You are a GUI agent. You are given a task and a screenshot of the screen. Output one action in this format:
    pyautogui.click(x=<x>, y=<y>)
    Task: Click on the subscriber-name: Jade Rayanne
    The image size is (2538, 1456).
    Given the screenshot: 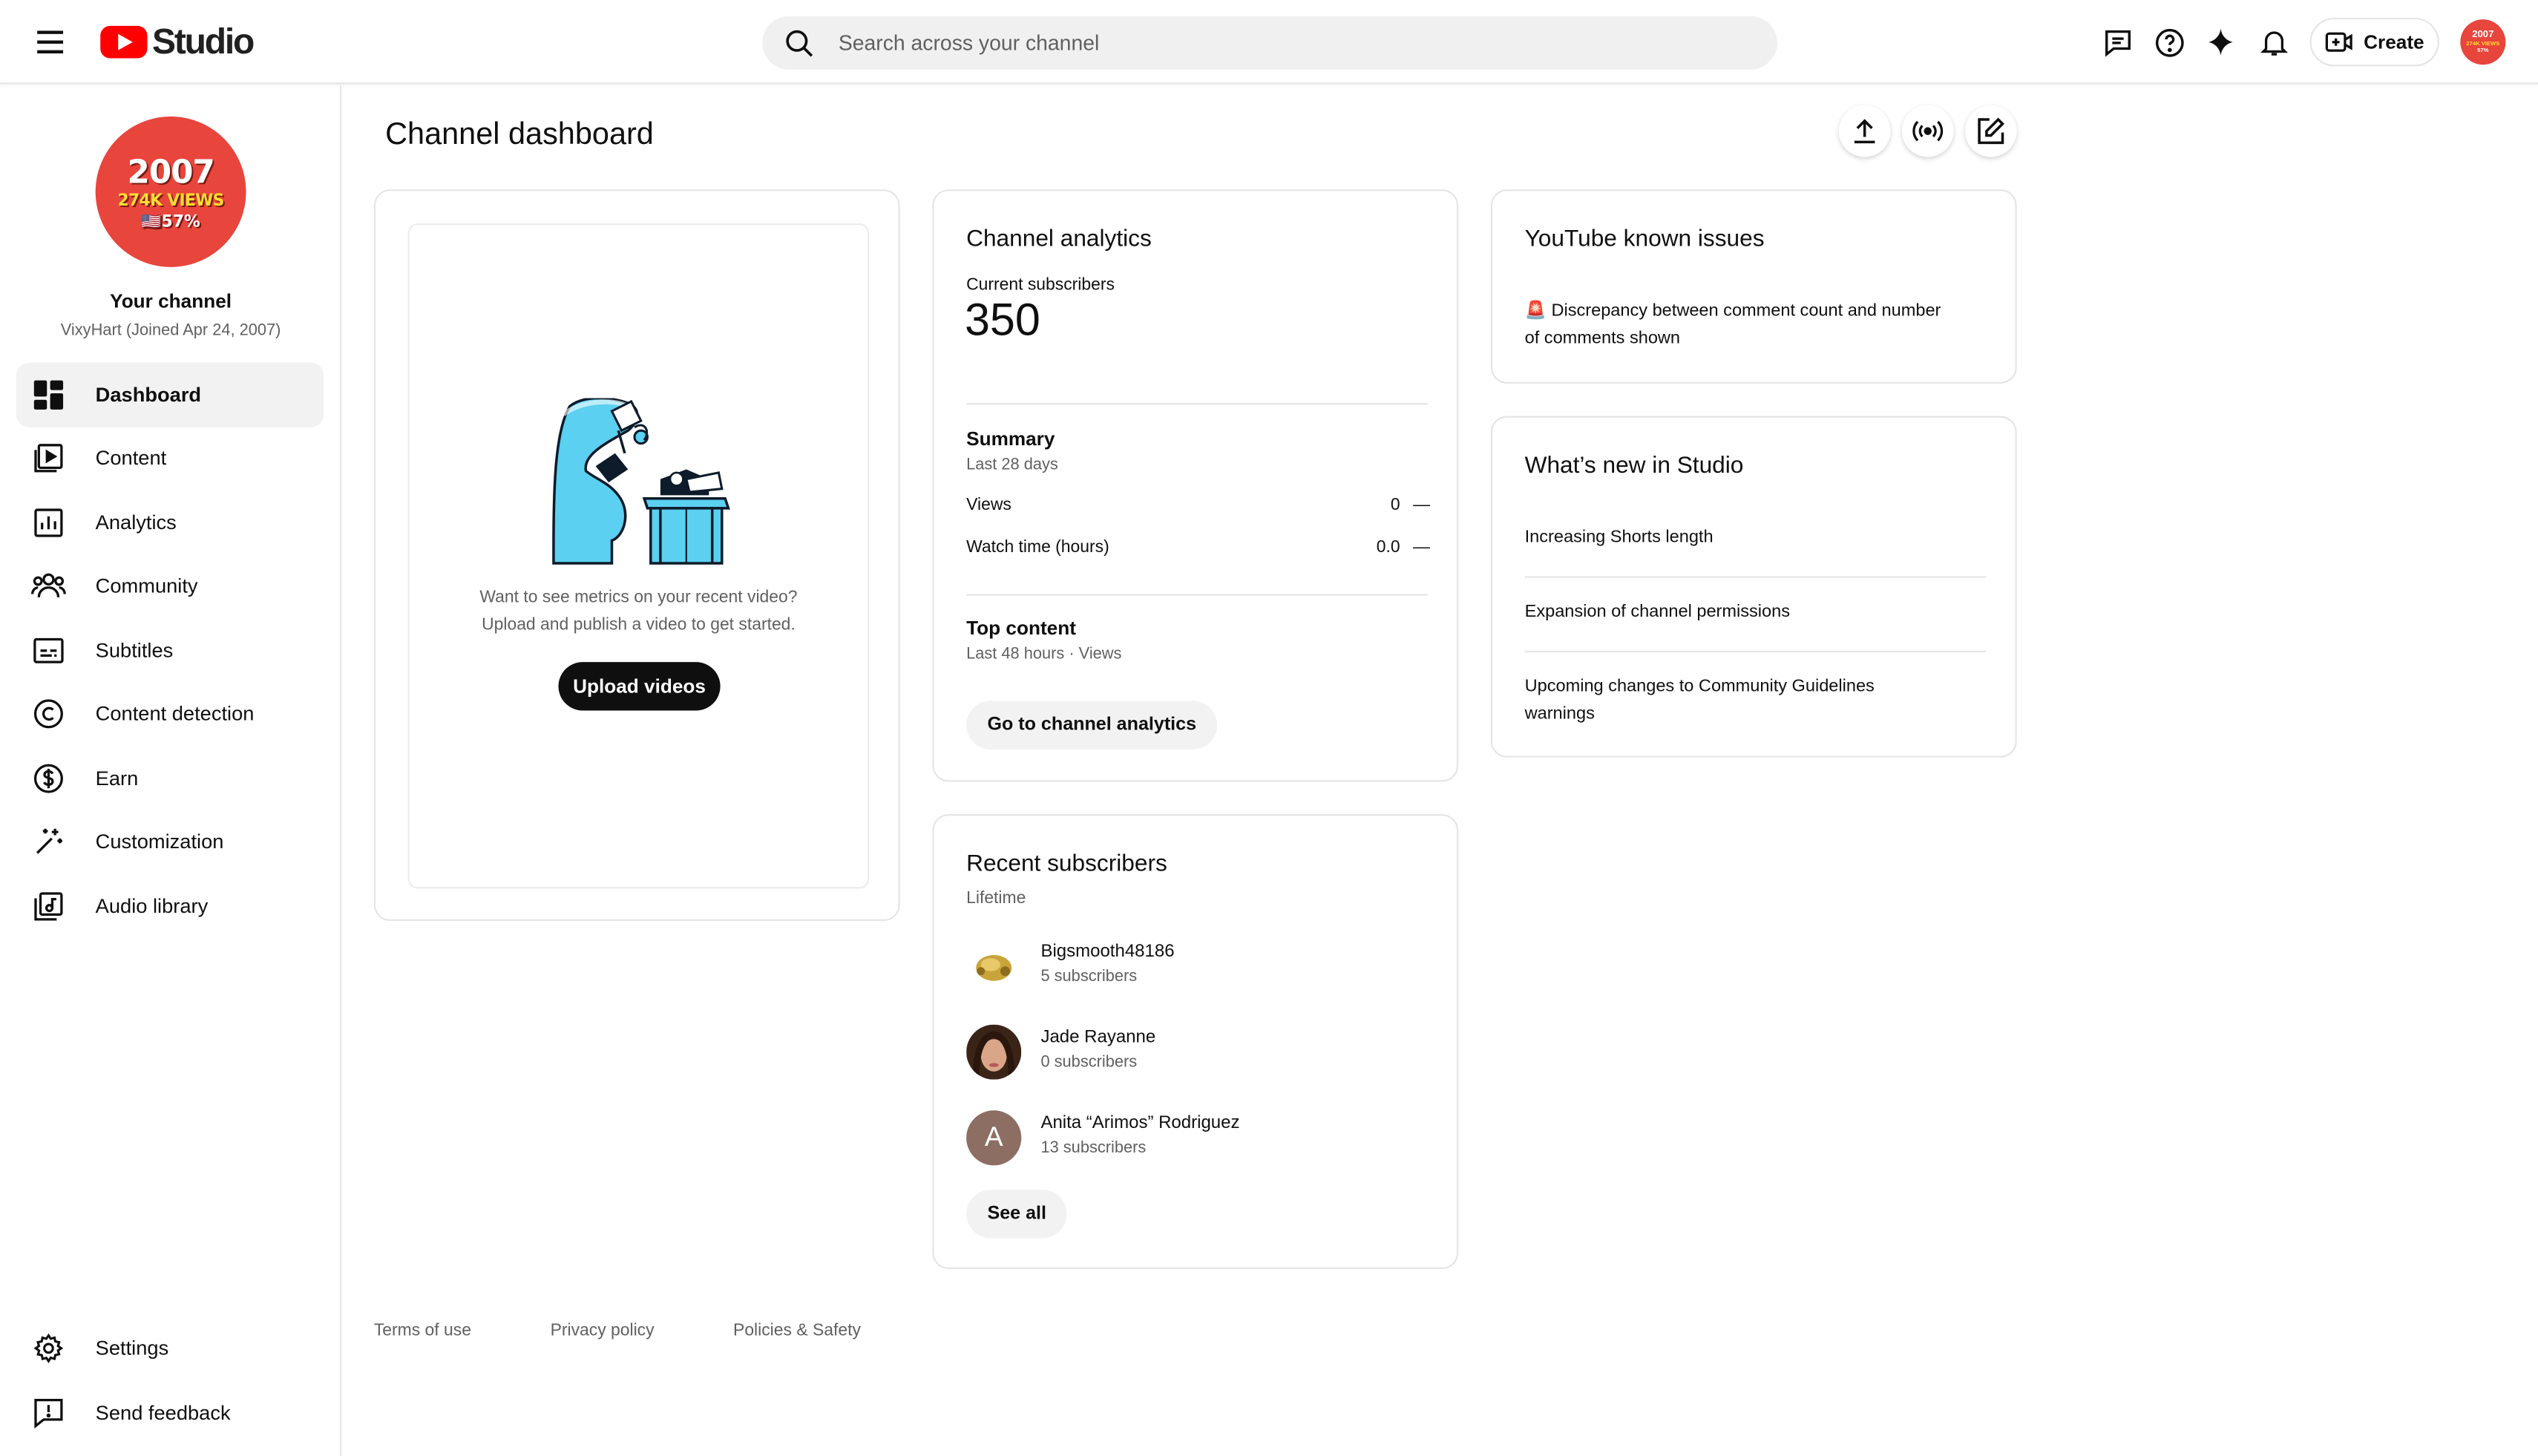 What is the action you would take?
    pyautogui.click(x=1097, y=1037)
    